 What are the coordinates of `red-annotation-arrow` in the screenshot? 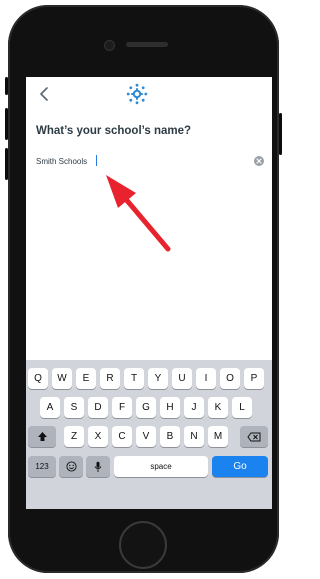 It's located at (138, 213).